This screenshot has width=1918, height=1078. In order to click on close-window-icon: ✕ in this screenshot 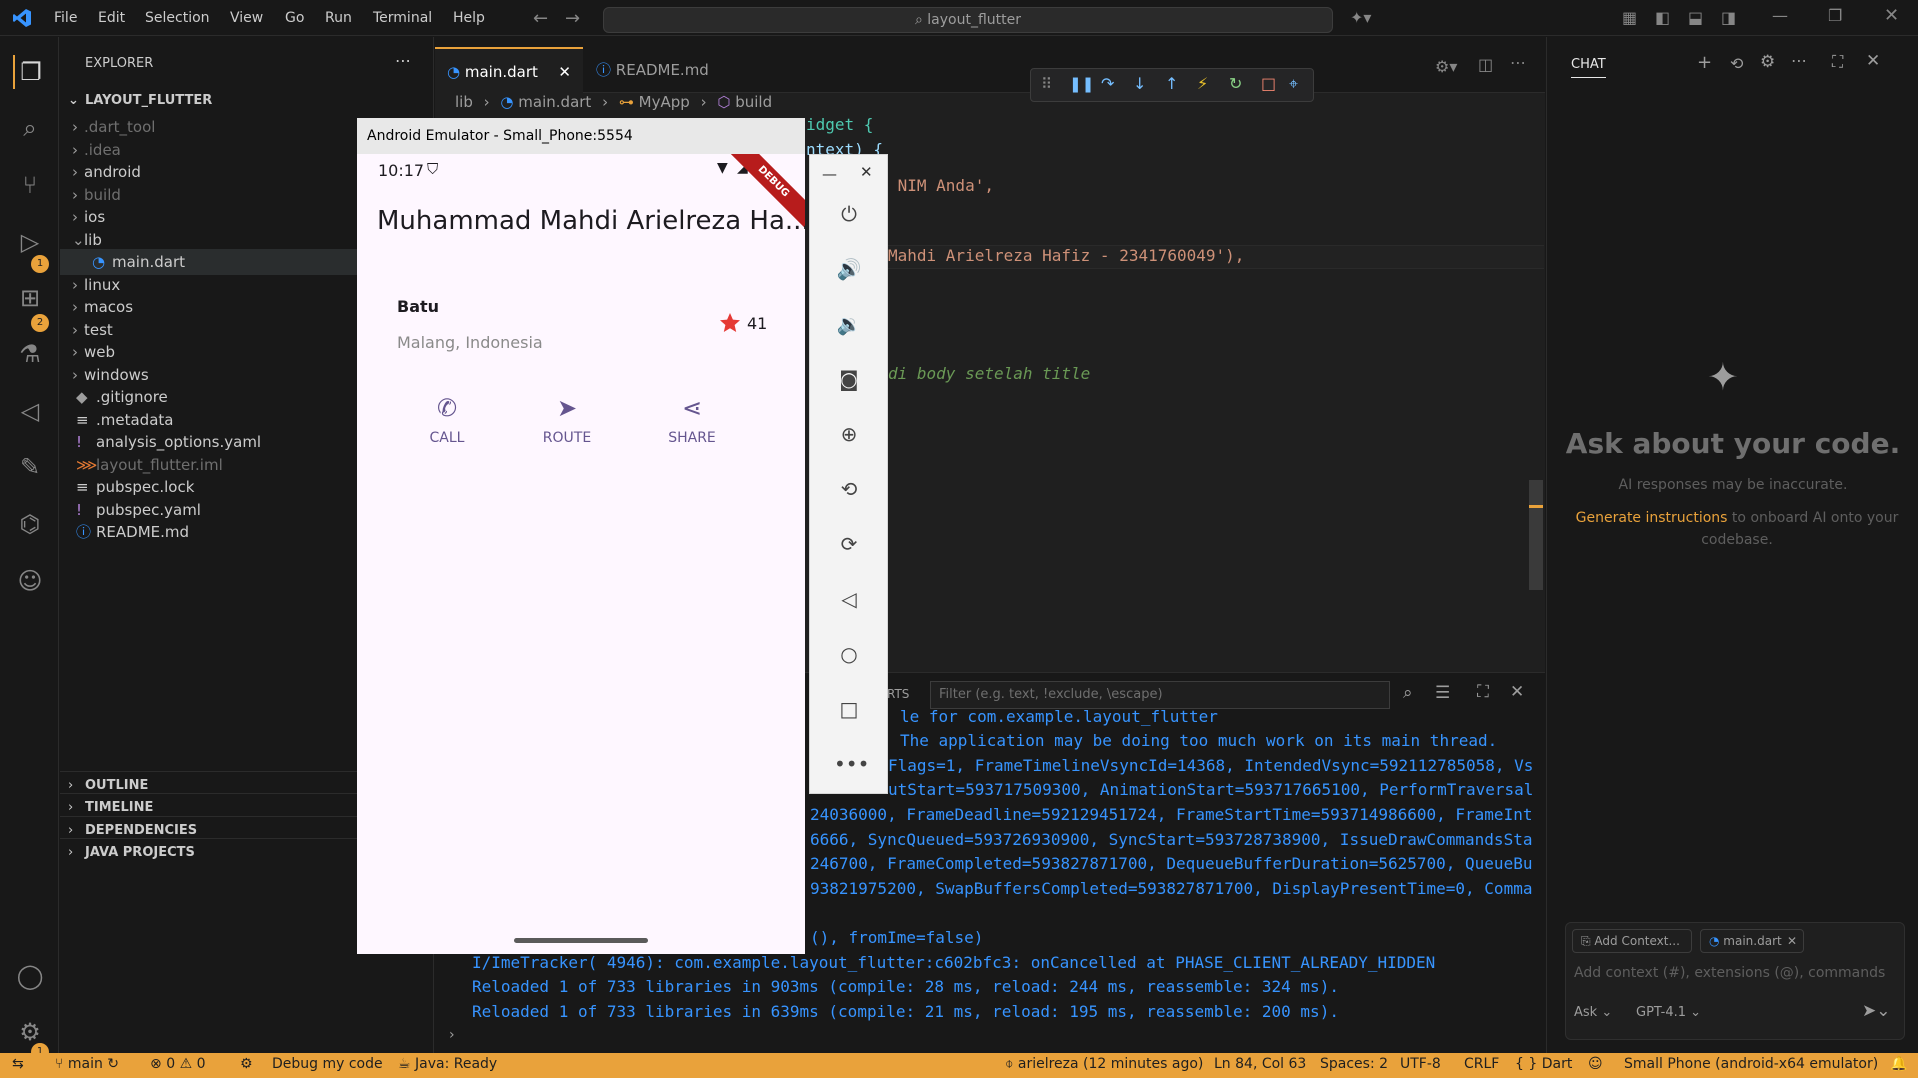, I will do `click(1891, 15)`.